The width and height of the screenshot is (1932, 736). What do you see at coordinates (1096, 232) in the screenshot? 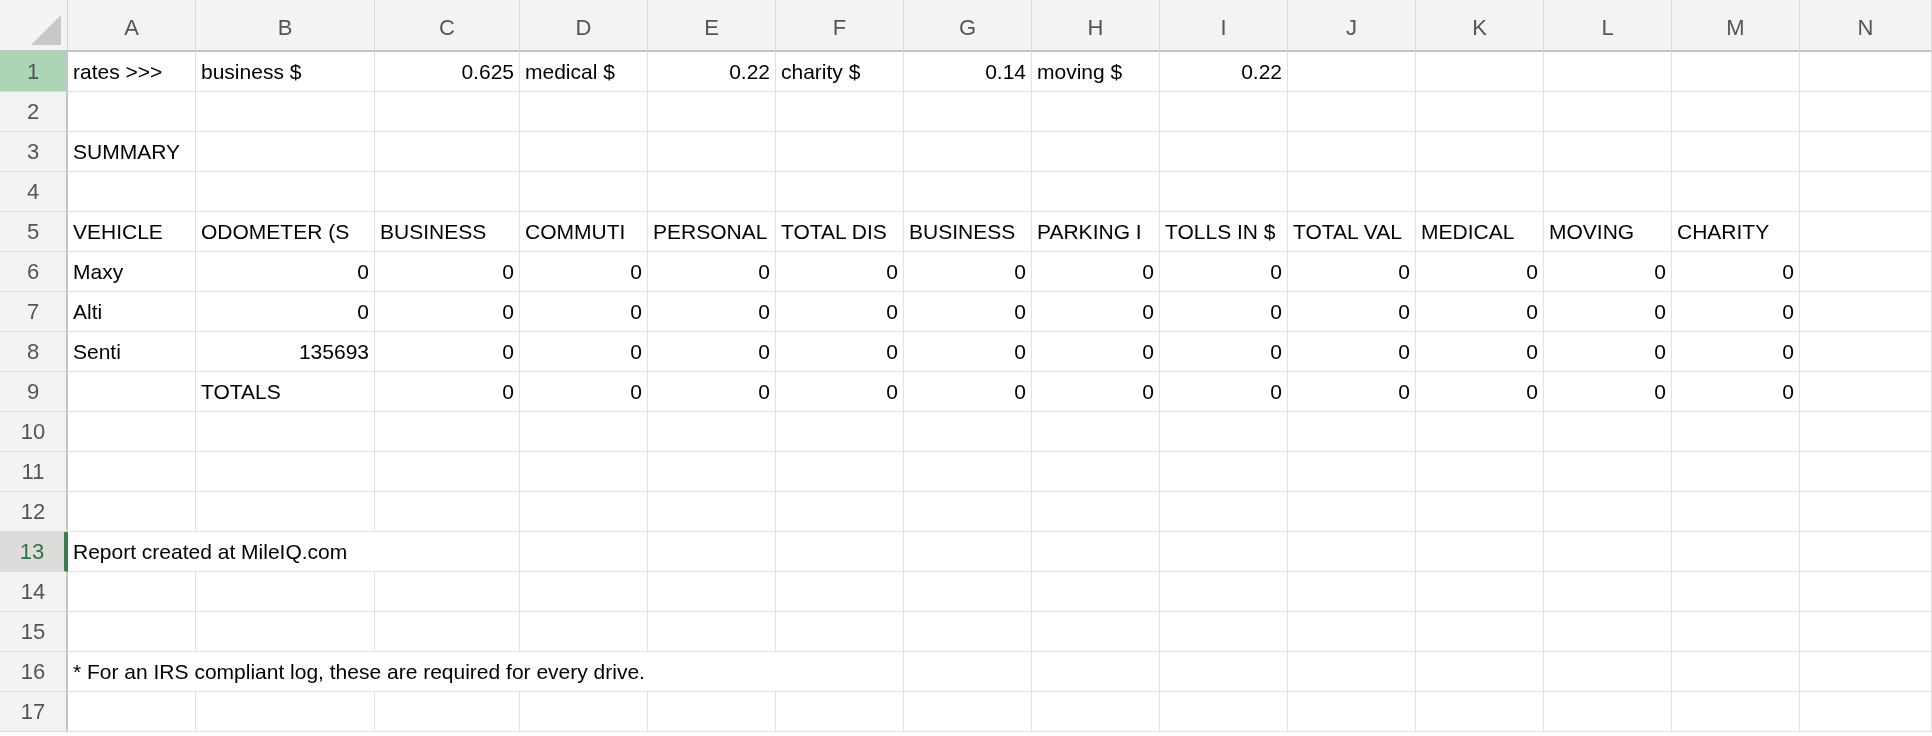
I see `table-cell: PARKING I` at bounding box center [1096, 232].